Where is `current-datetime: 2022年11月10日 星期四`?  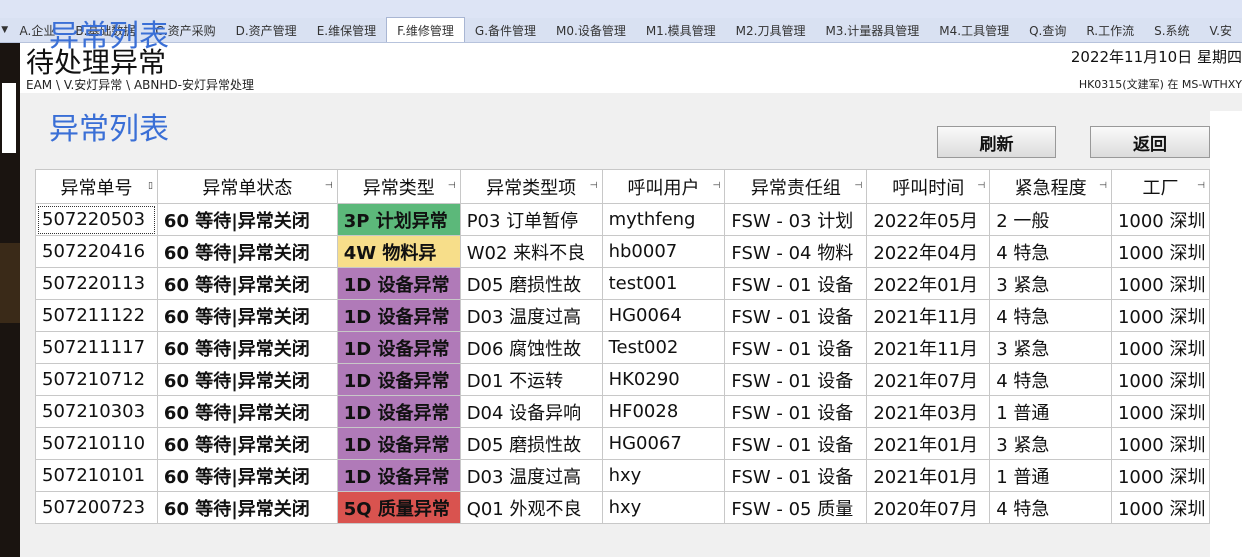 current-datetime: 2022年11月10日 星期四 is located at coordinates (1156, 57).